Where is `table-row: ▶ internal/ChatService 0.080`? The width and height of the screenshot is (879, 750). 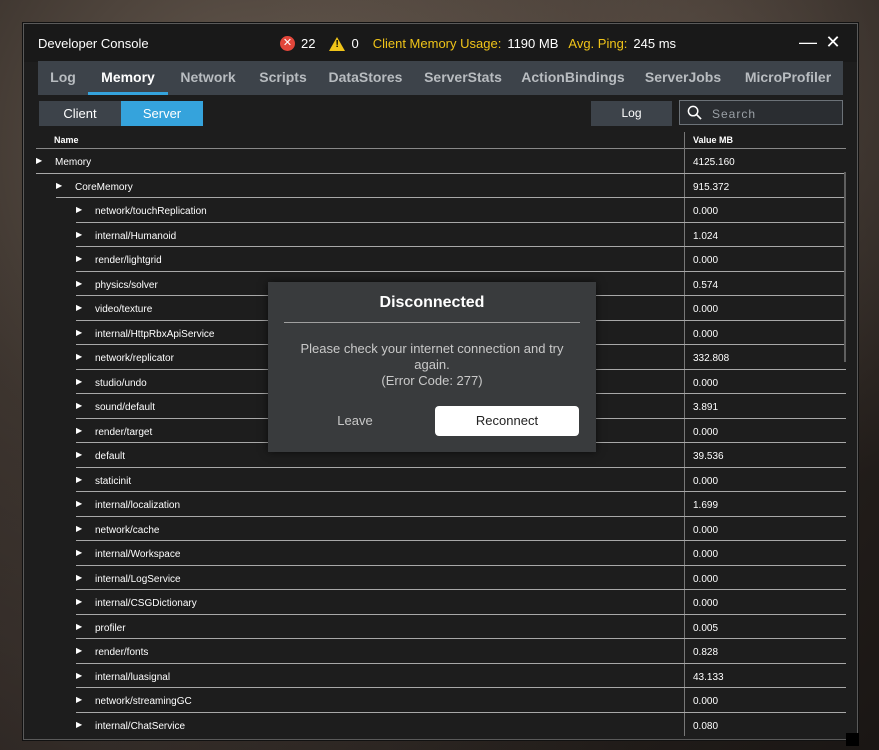 table-row: ▶ internal/ChatService 0.080 is located at coordinates (461, 725).